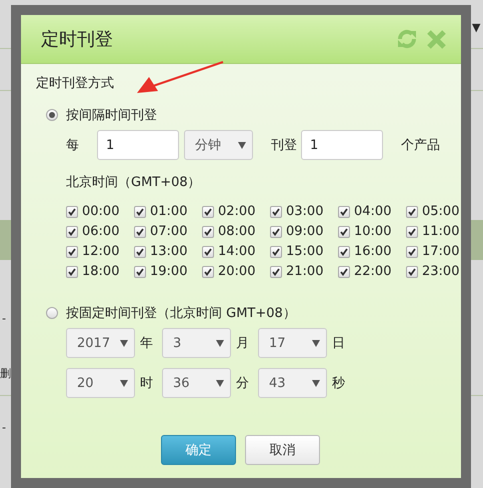 The image size is (483, 488). I want to click on hour-label: 15:00, so click(305, 251).